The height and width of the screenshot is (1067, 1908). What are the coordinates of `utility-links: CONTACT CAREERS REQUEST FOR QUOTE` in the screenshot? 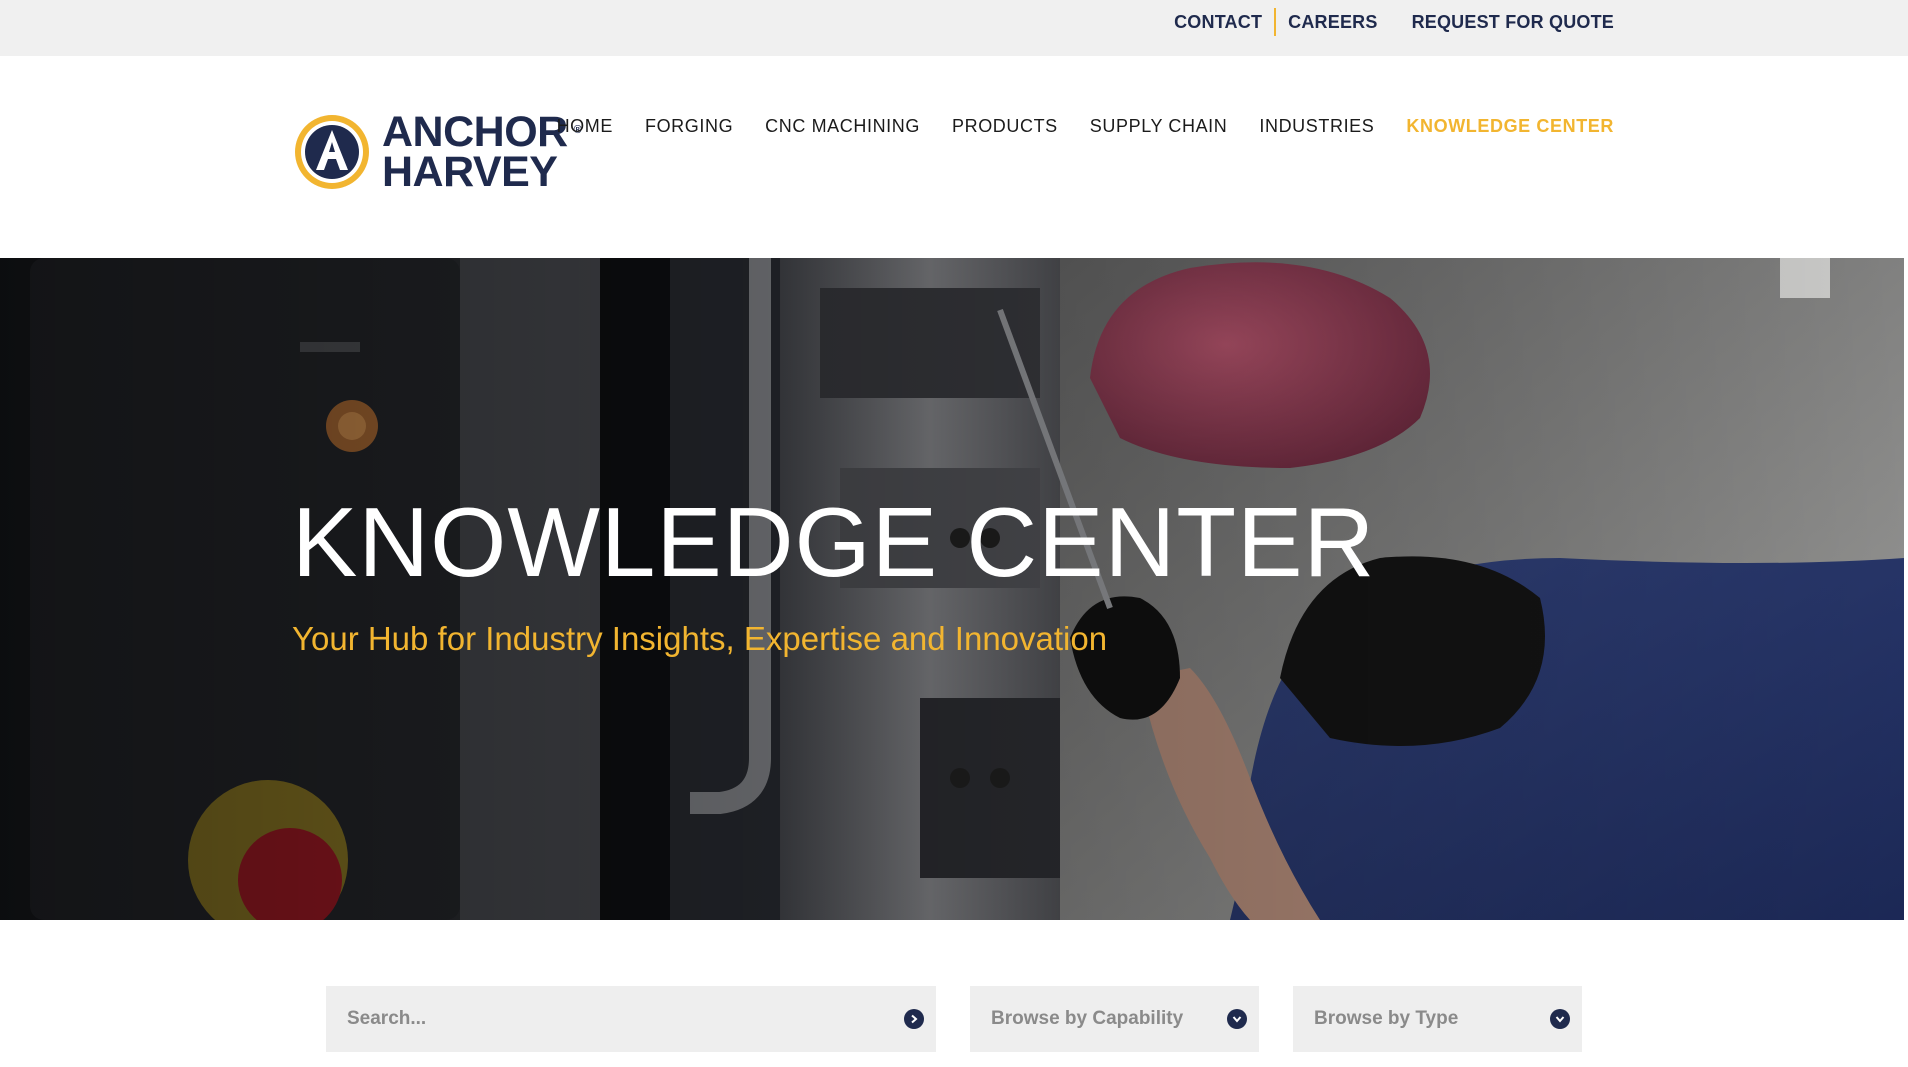 It's located at (1394, 22).